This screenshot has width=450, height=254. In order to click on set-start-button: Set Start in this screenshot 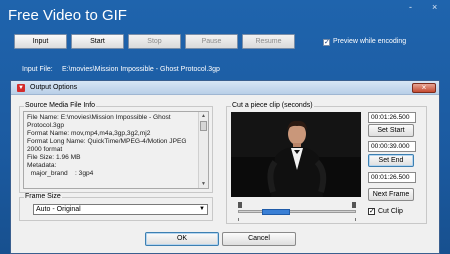, I will do `click(391, 130)`.